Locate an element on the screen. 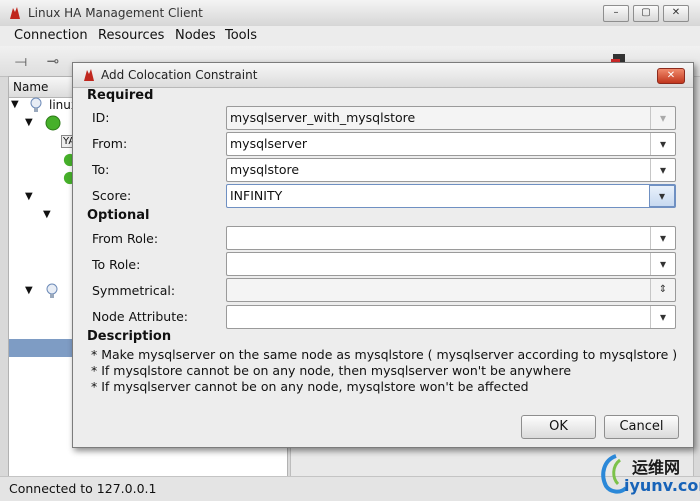  from-value: mysqlserver is located at coordinates (269, 143).